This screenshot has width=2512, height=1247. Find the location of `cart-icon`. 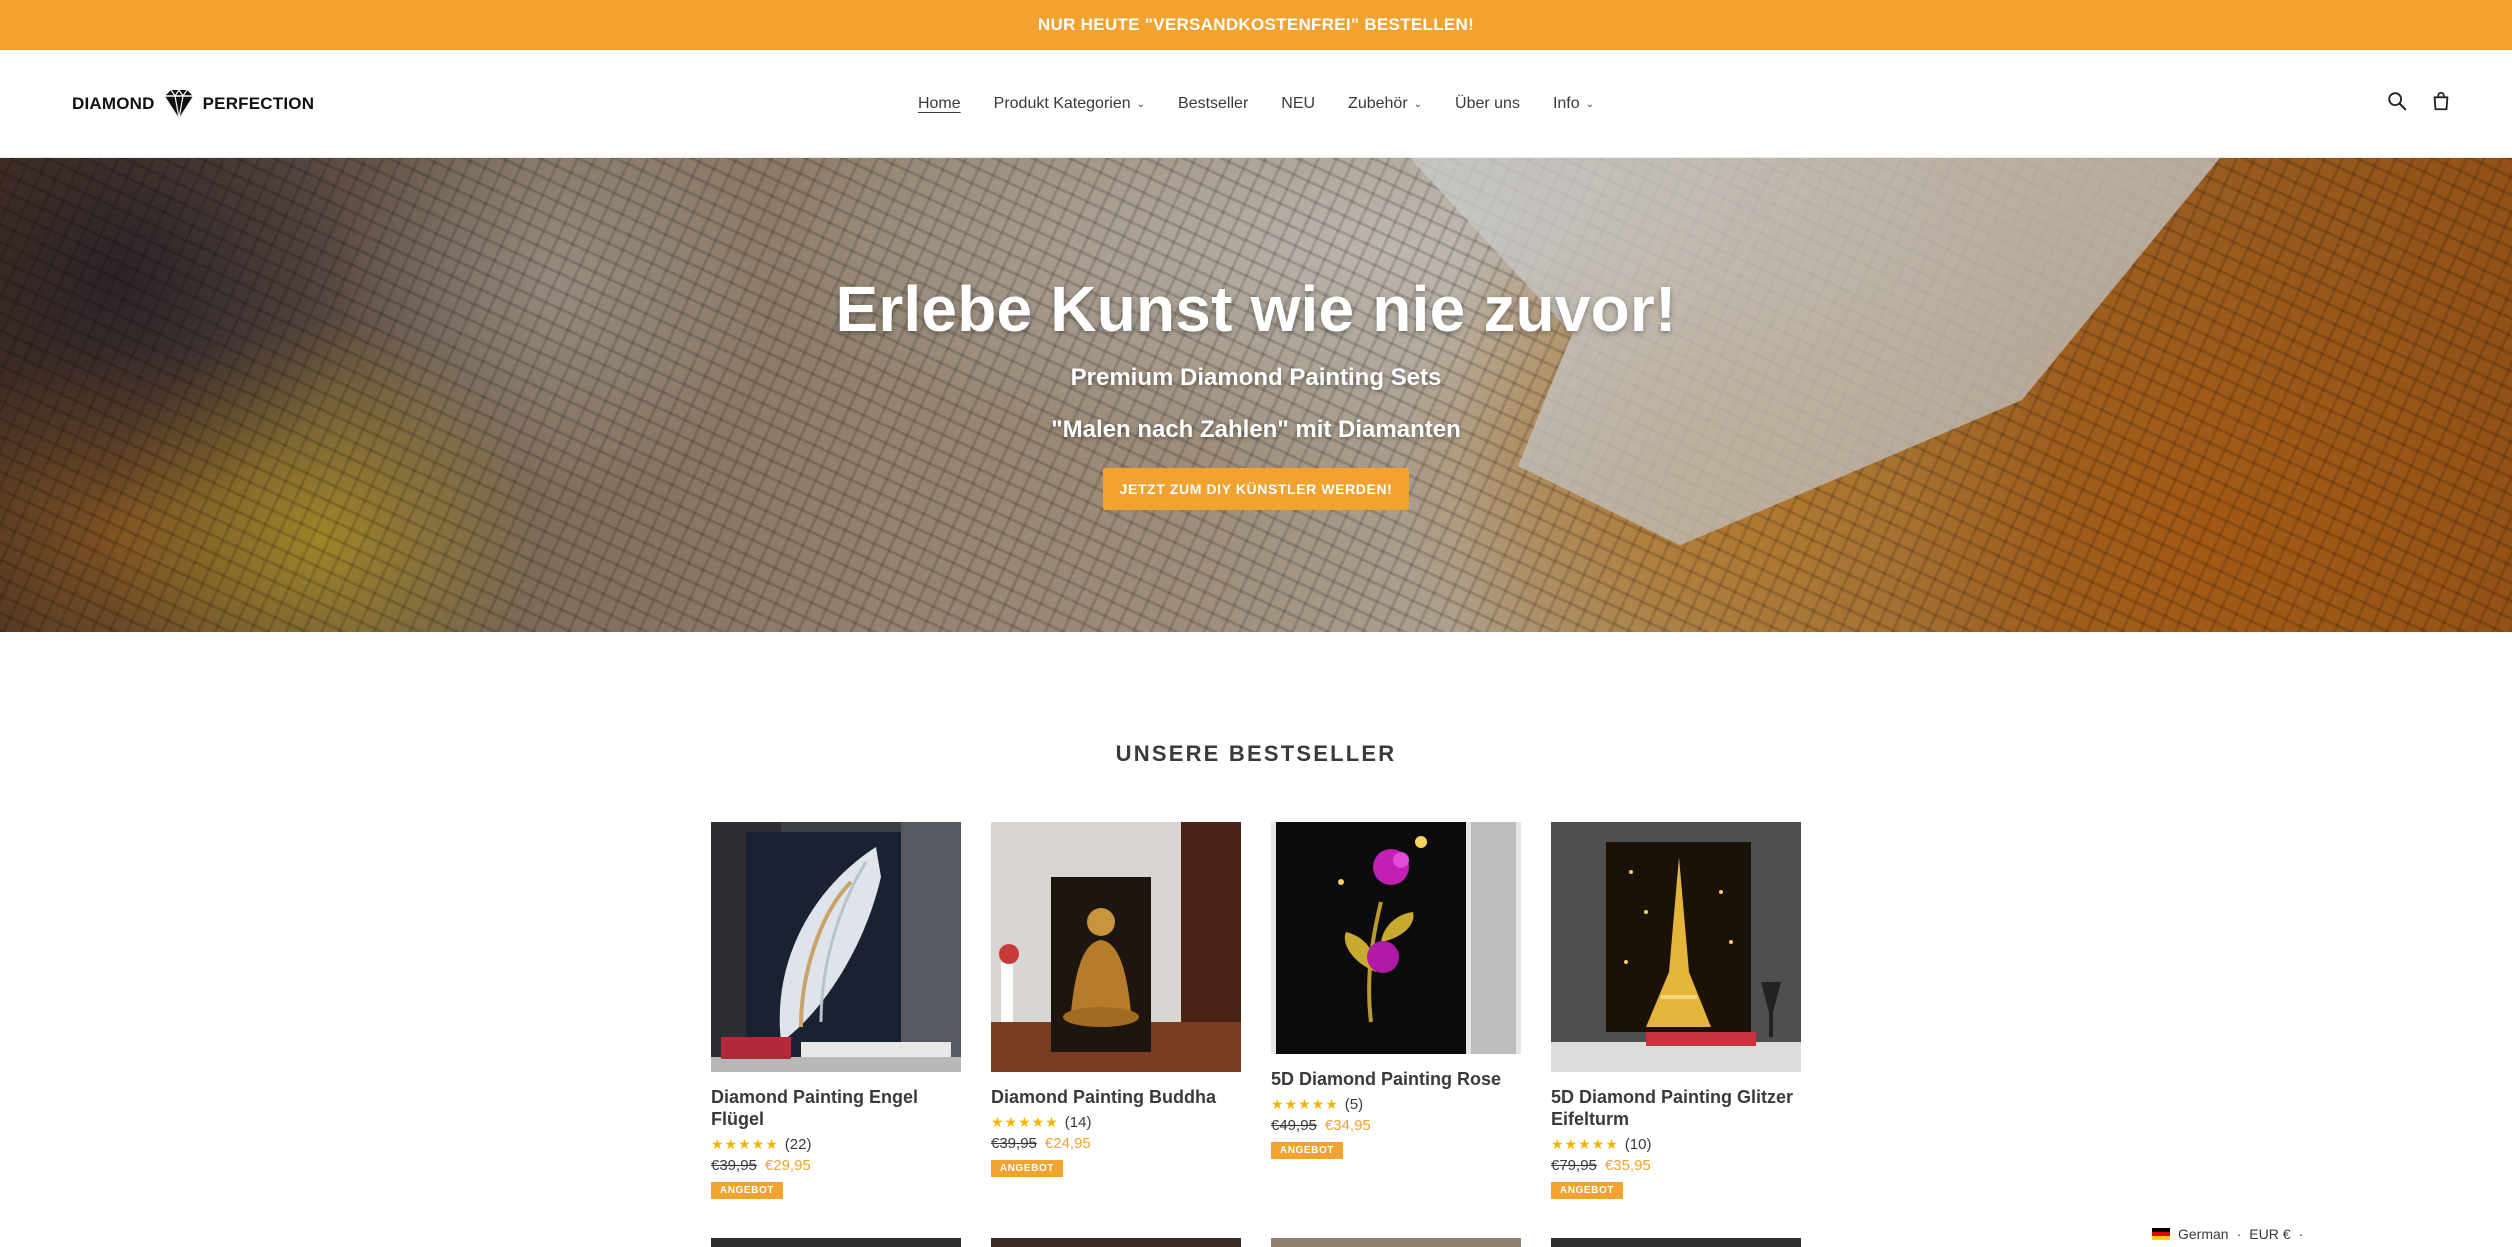

cart-icon is located at coordinates (2441, 101).